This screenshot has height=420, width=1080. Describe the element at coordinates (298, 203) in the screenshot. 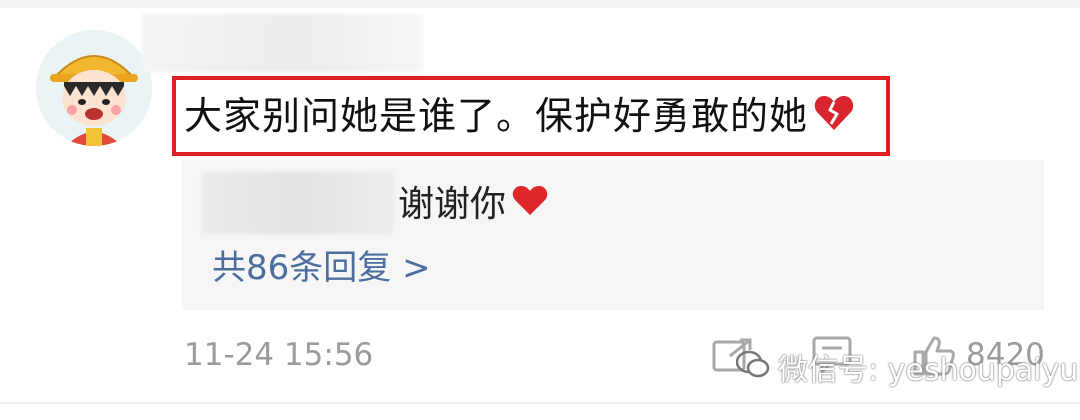

I see `reply-username-redacted` at that location.